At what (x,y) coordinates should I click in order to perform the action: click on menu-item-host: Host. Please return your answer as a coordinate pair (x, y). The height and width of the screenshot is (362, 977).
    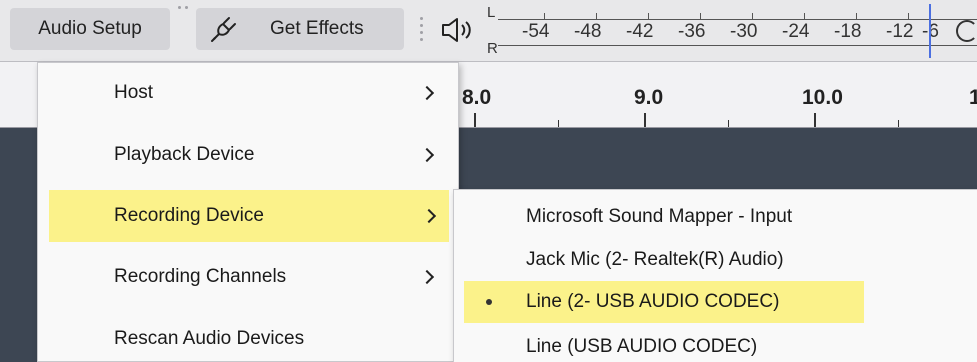
    Looking at the image, I should click on (248, 93).